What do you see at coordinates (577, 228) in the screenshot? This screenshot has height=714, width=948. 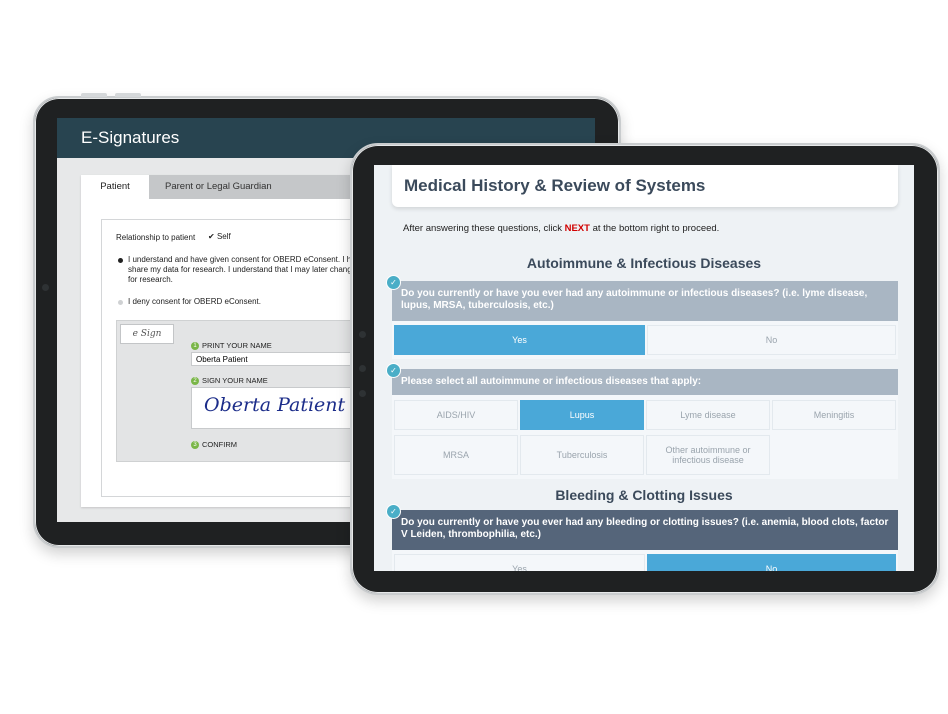 I see `next-keyword: NEXT` at bounding box center [577, 228].